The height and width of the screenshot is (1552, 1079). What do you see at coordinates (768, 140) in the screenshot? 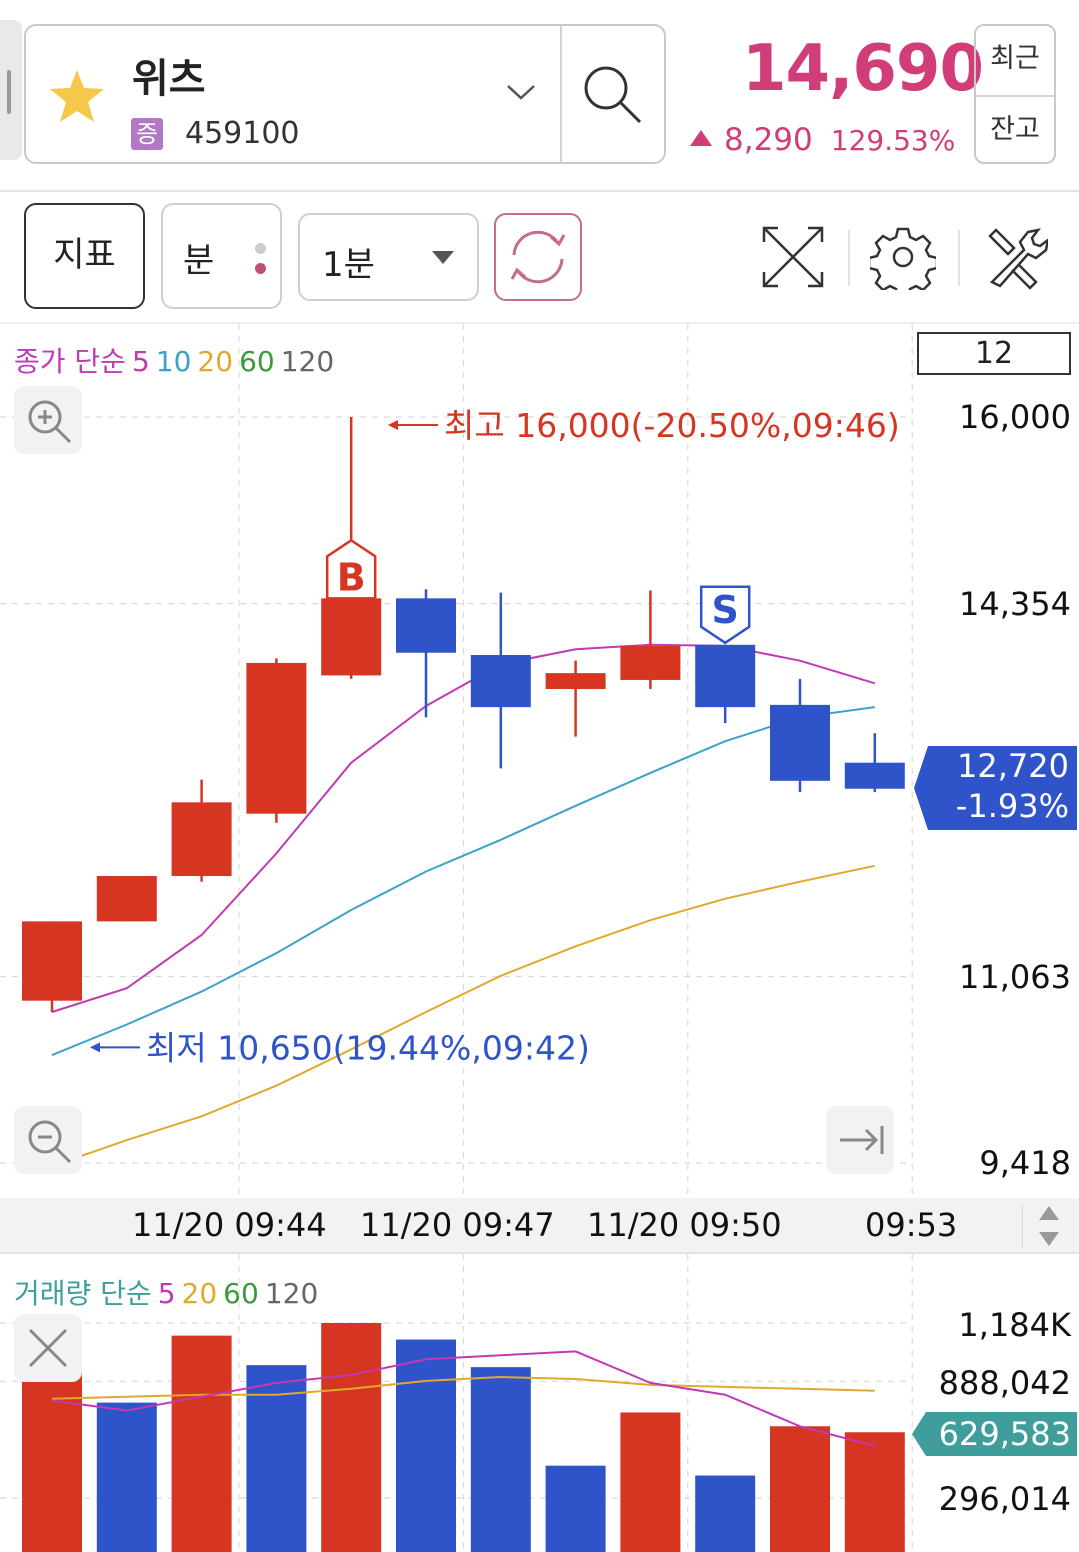
I see `change-amount: 8,290` at bounding box center [768, 140].